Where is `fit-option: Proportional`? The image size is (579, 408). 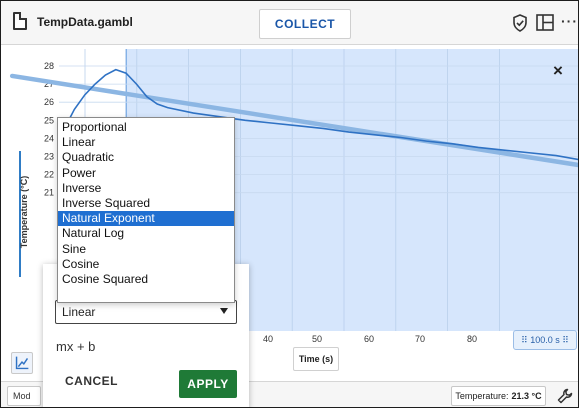 fit-option: Proportional is located at coordinates (146, 127).